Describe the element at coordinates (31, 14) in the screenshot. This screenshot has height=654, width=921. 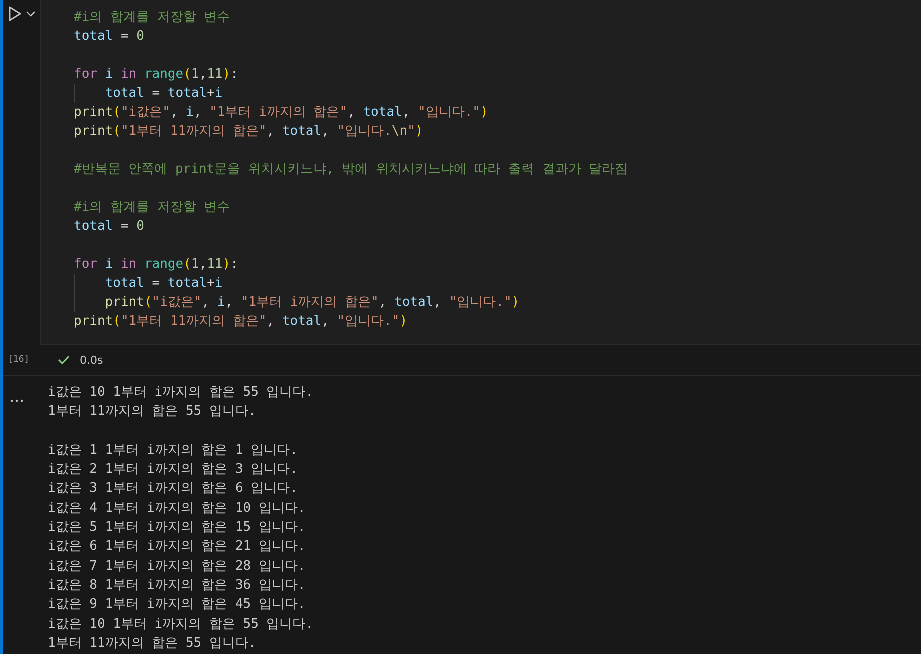
I see `chevron-down-icon` at that location.